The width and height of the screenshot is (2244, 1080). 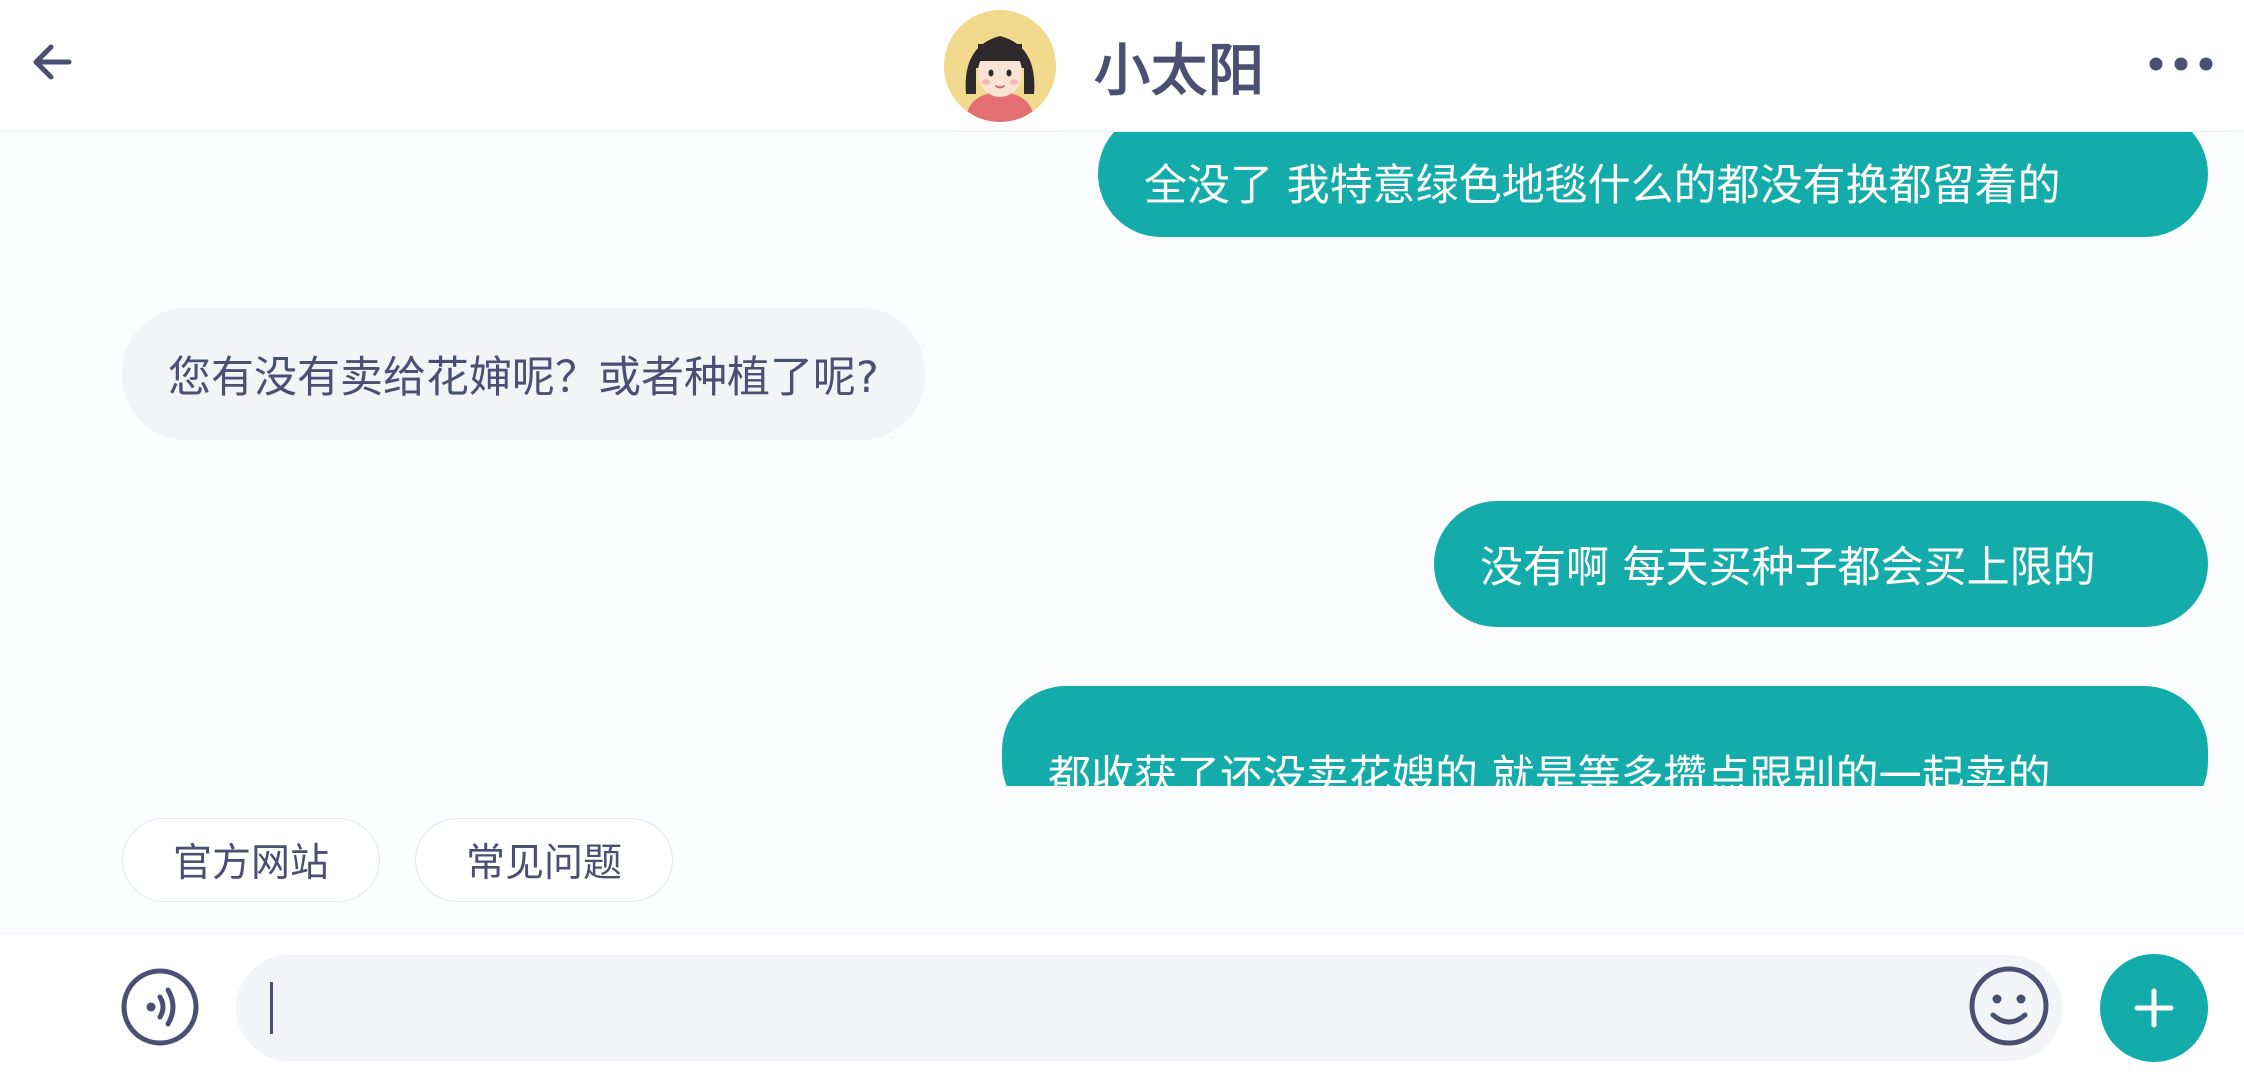 I want to click on emoji-button, so click(x=2009, y=1006).